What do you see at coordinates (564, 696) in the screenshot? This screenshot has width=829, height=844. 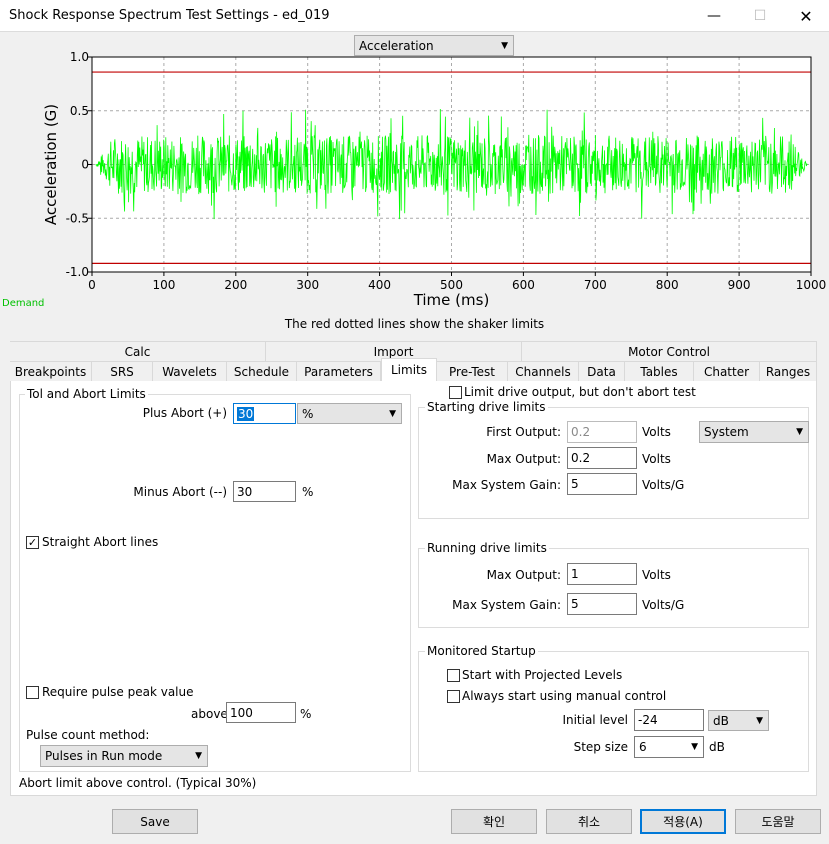 I see `manual-control-label: Always start using manual control` at bounding box center [564, 696].